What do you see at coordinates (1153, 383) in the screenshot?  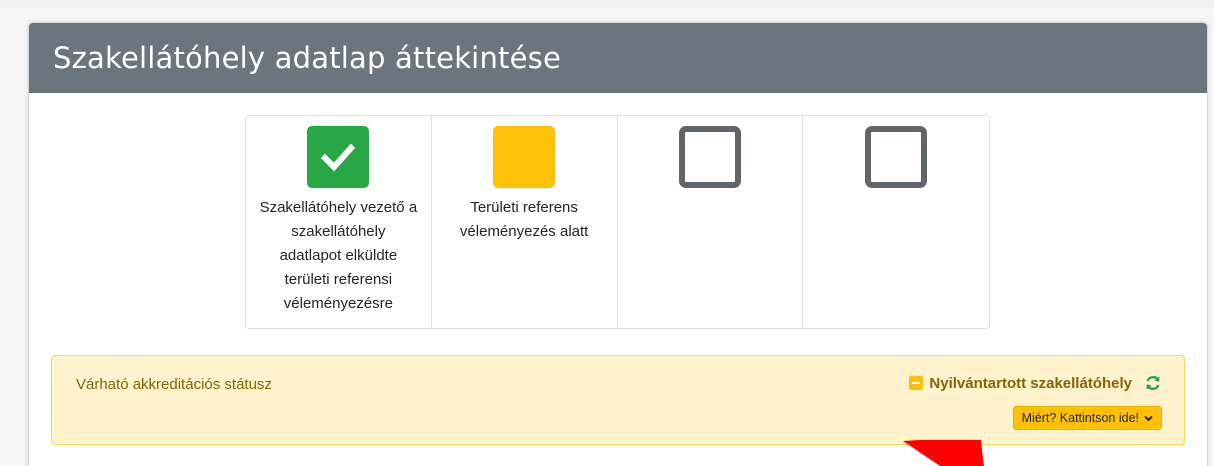 I see `refresh-icon` at bounding box center [1153, 383].